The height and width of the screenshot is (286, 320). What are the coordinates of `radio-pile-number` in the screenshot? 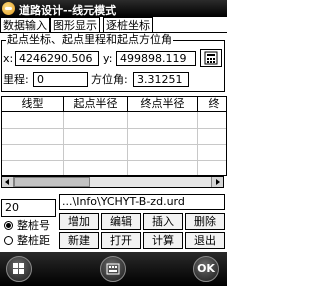 It's located at (8, 225).